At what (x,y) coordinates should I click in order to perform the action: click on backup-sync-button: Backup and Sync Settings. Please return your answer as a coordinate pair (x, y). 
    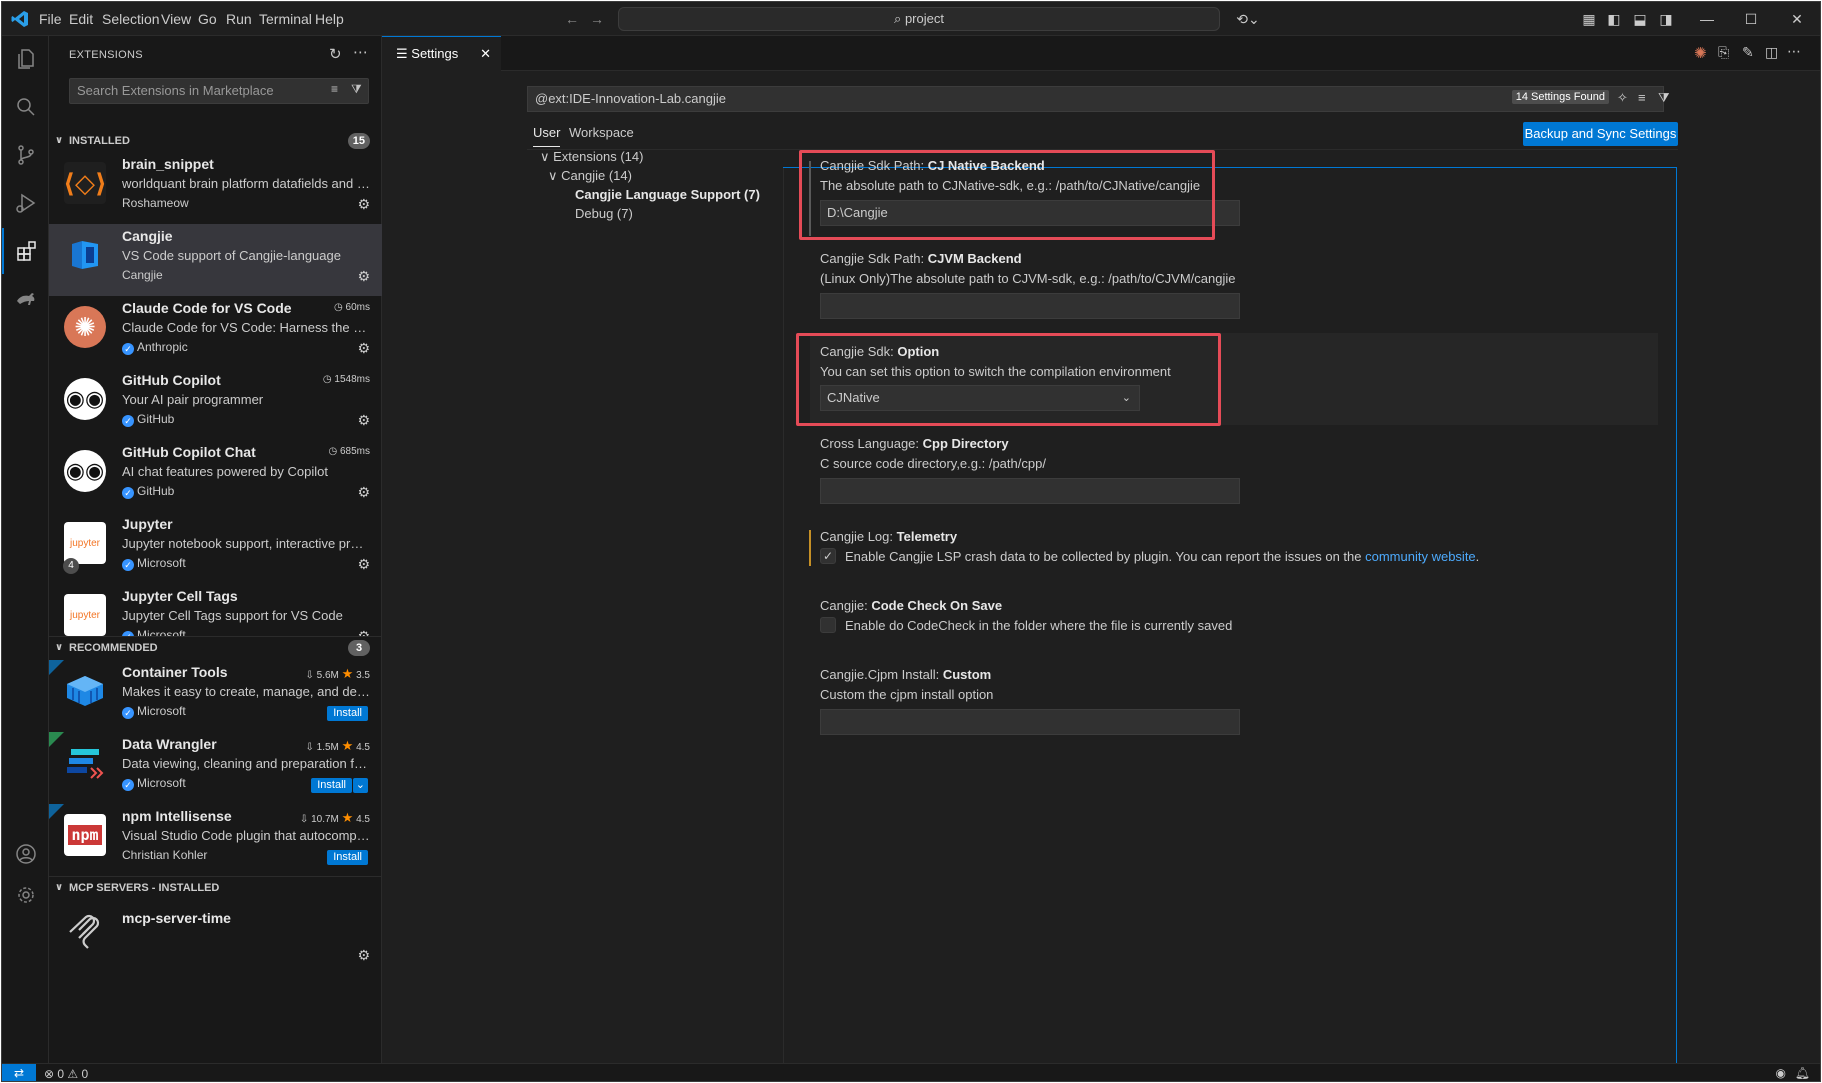
    Looking at the image, I should click on (1600, 134).